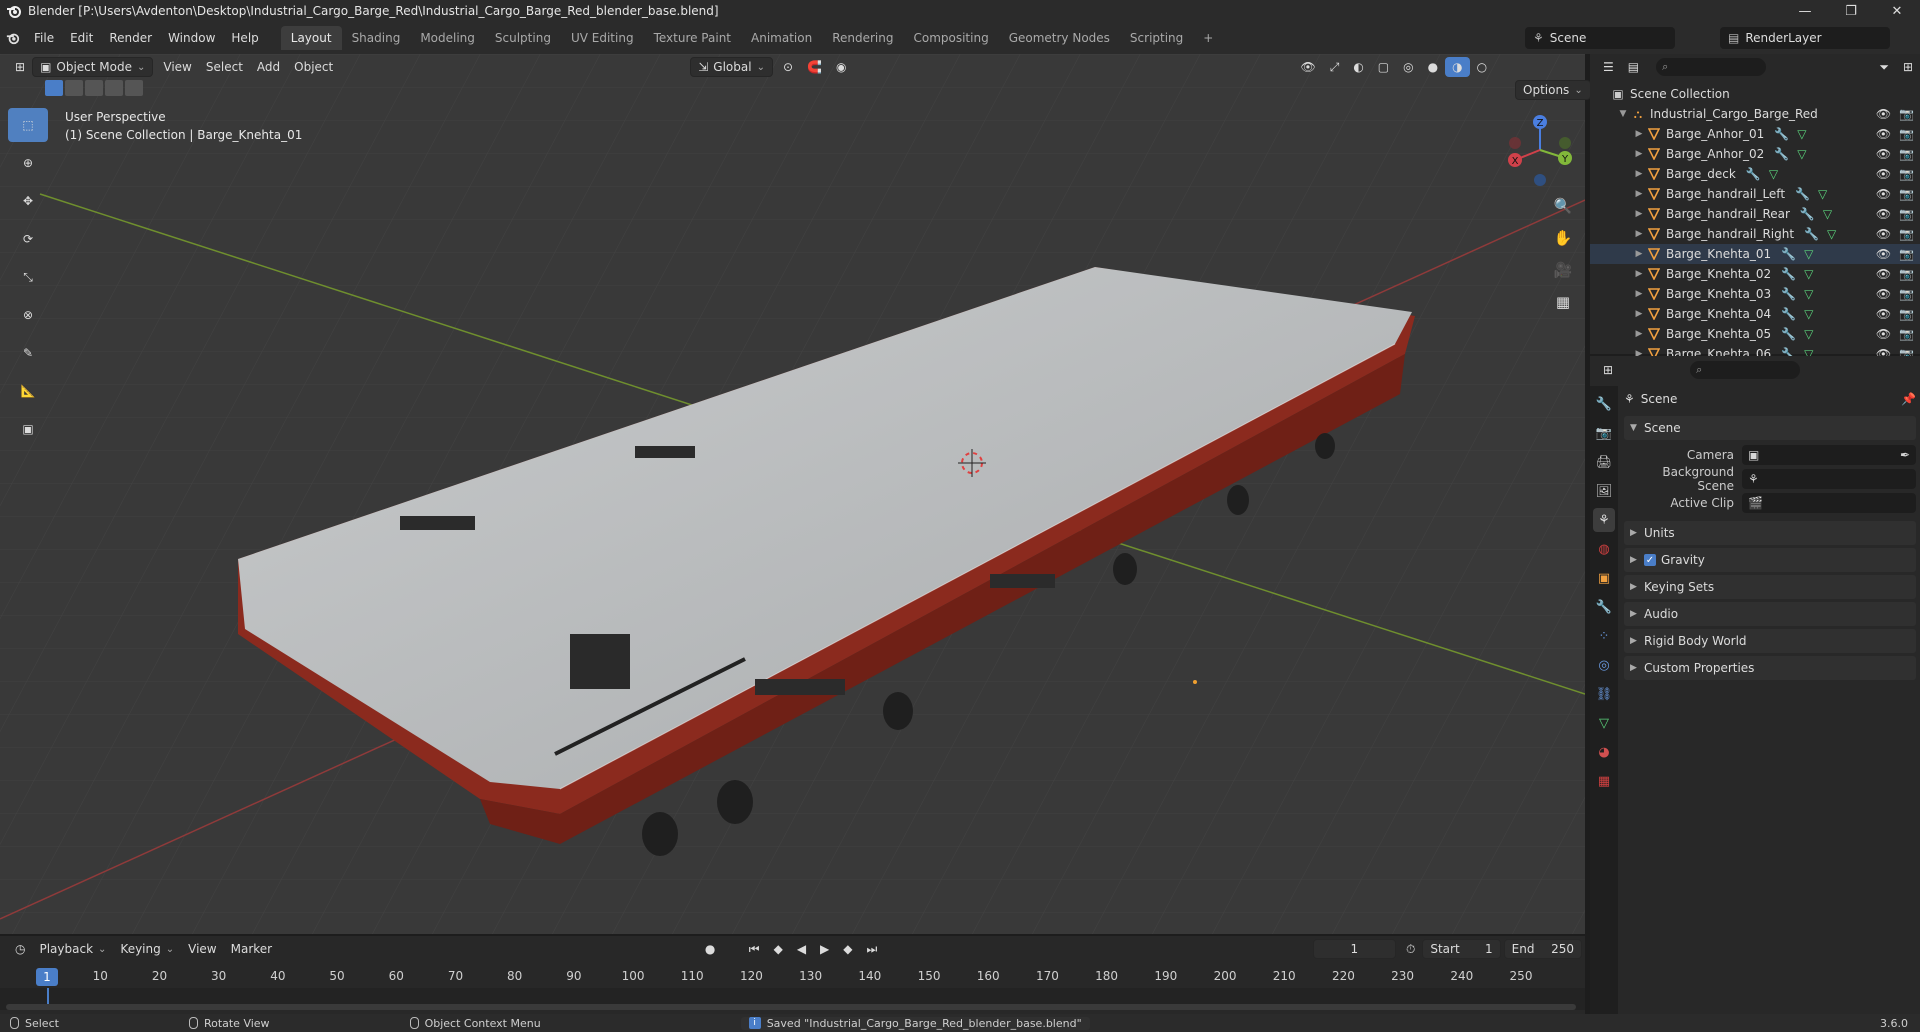 This screenshot has width=1920, height=1032. Describe the element at coordinates (781, 38) in the screenshot. I see `tab-animation: Animation` at that location.